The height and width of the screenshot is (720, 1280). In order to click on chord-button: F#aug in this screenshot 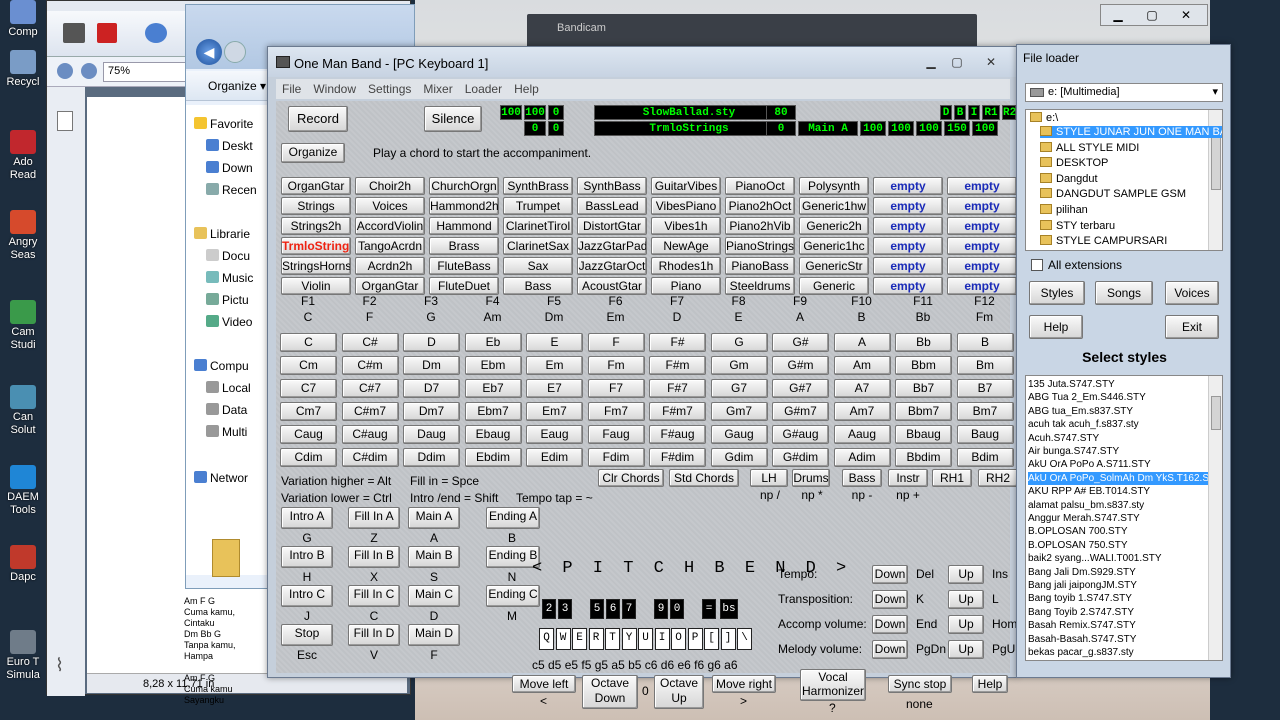, I will do `click(677, 434)`.